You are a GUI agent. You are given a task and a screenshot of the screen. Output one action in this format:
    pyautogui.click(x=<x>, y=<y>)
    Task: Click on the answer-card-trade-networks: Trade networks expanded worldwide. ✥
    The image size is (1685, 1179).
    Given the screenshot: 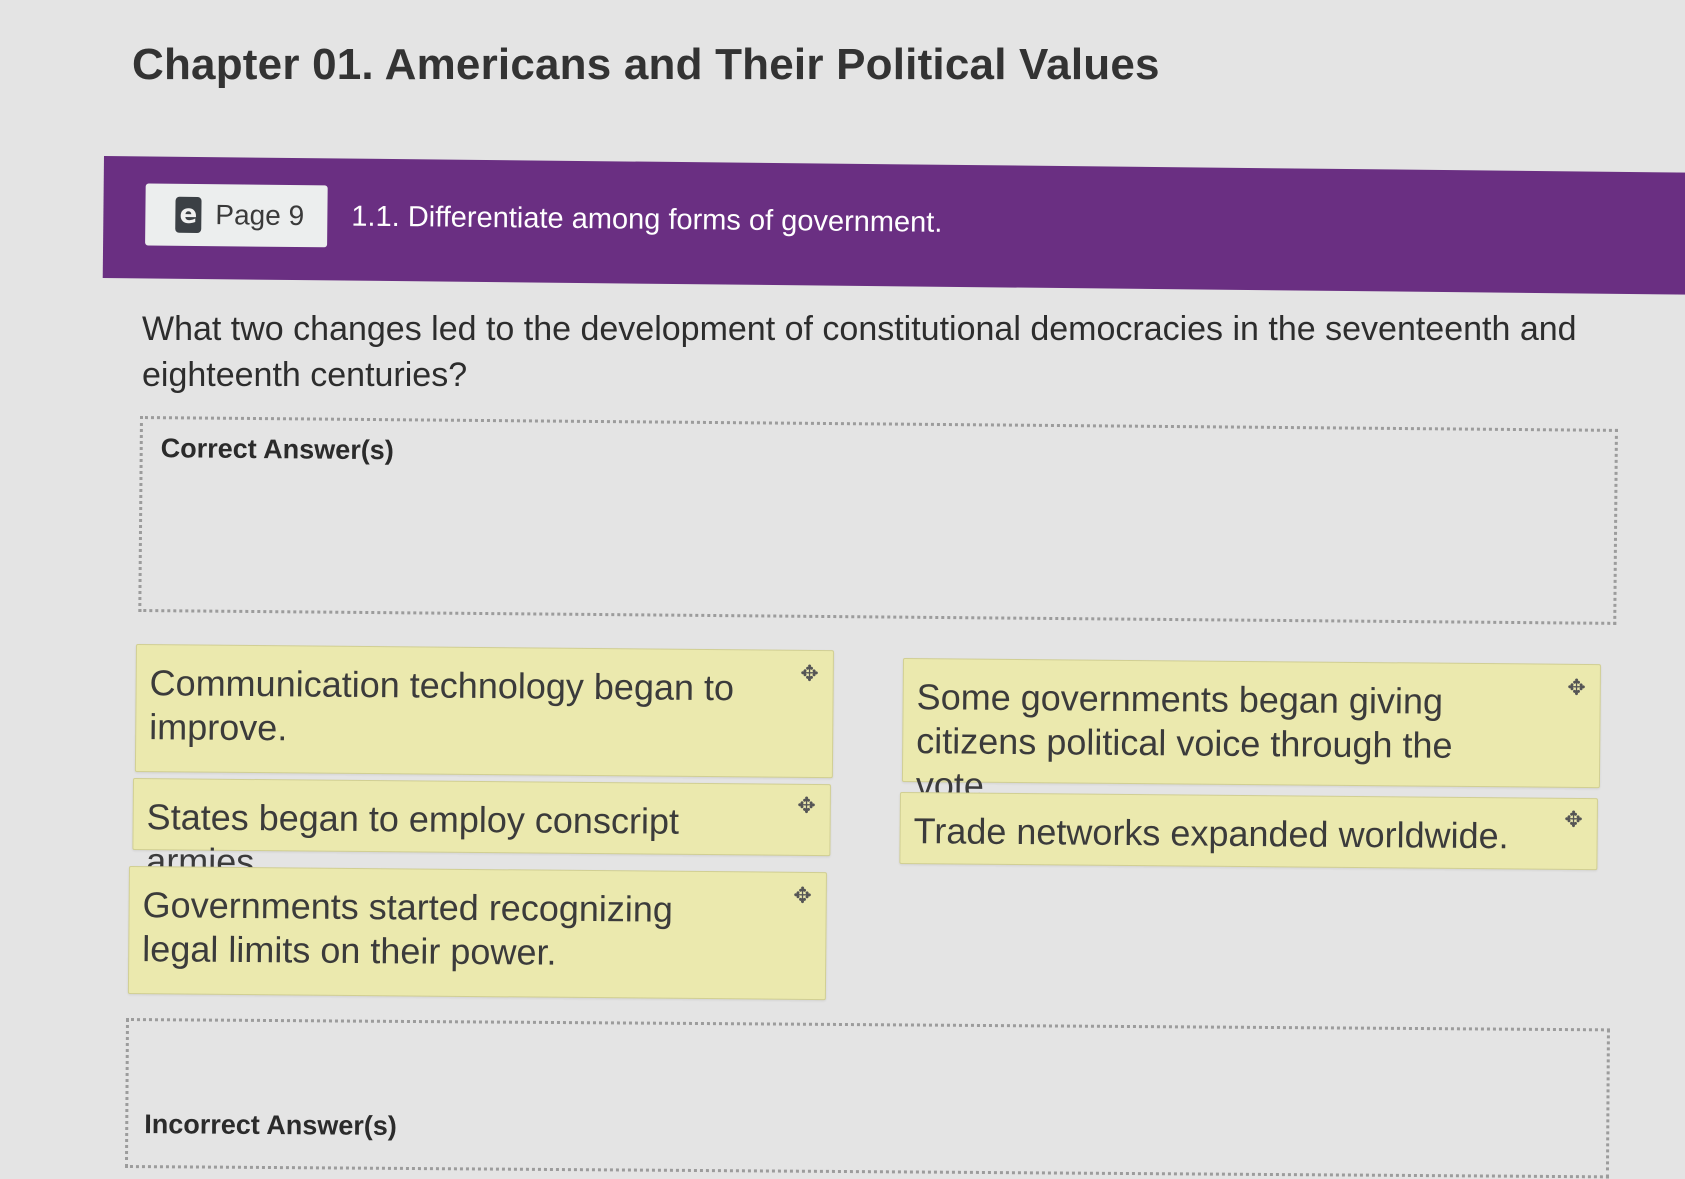 What is the action you would take?
    pyautogui.click(x=1248, y=831)
    